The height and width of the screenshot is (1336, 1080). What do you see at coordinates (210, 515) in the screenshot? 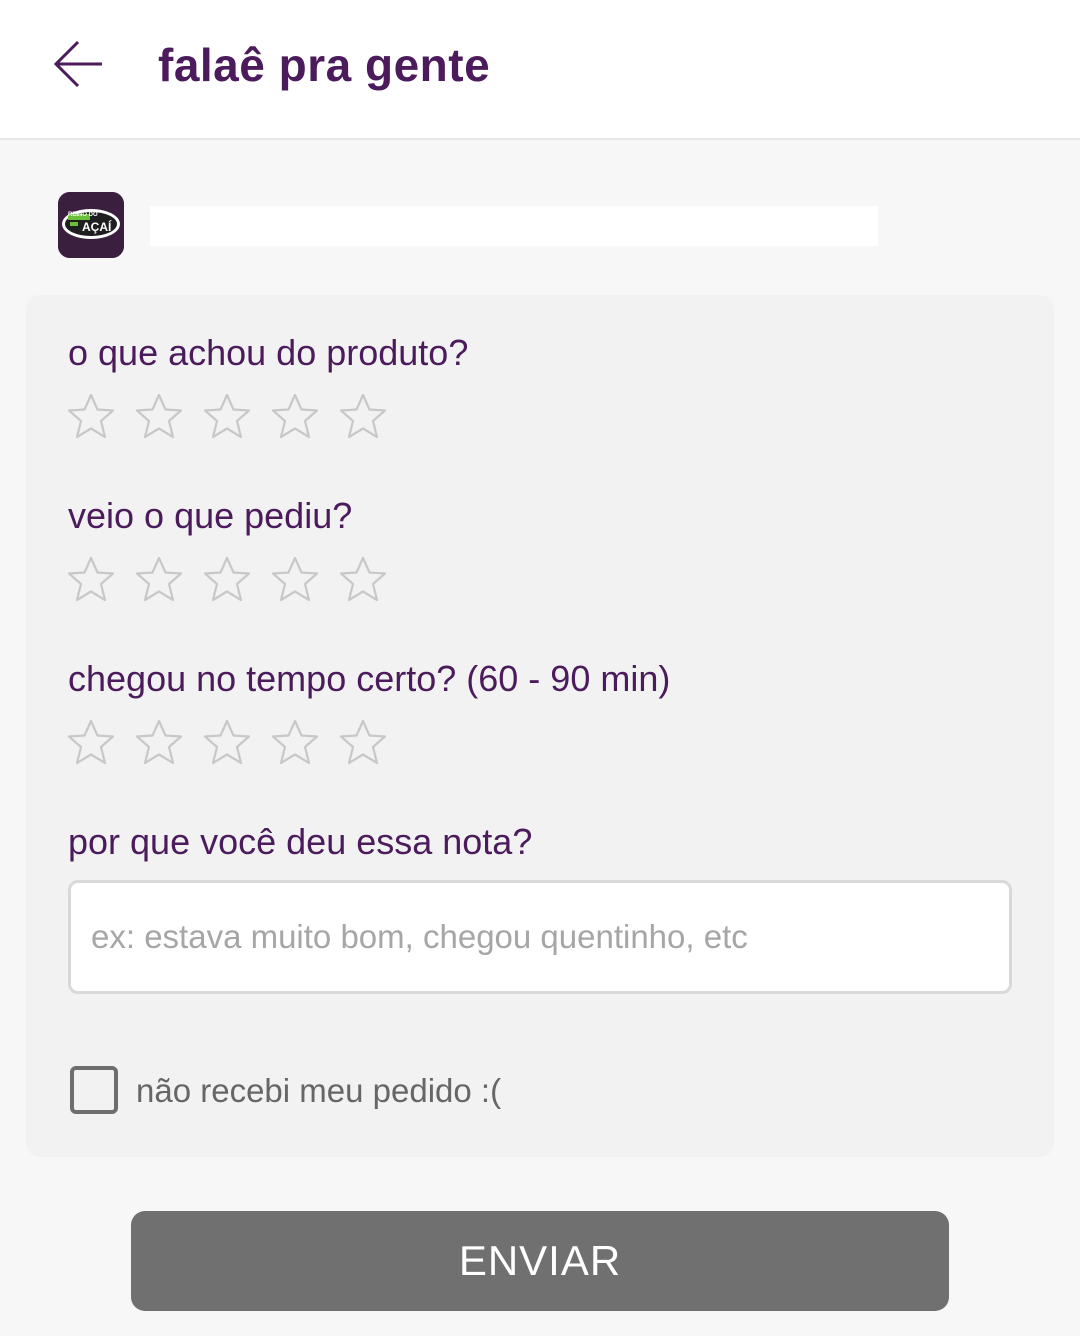
I see `question-order-correct: veio o que pediu?` at bounding box center [210, 515].